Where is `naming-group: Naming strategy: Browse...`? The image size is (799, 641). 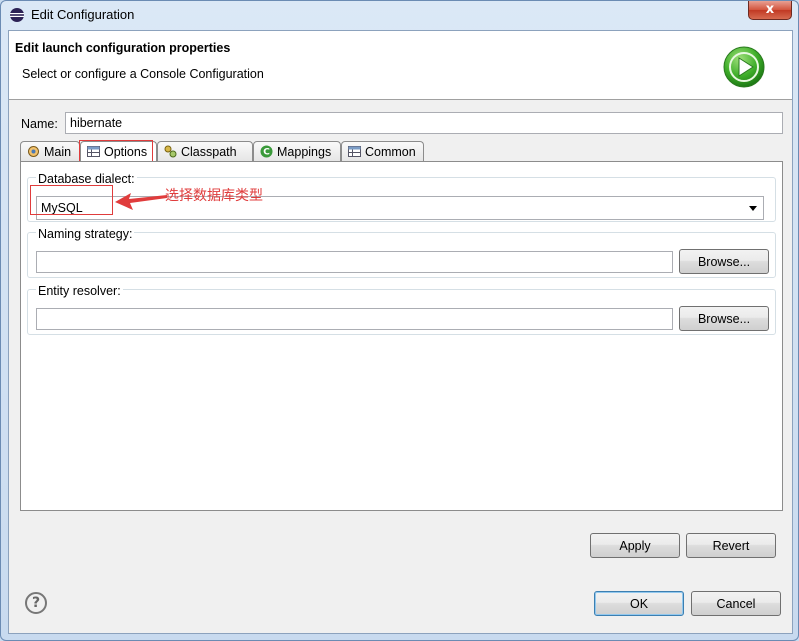 naming-group: Naming strategy: Browse... is located at coordinates (401, 252).